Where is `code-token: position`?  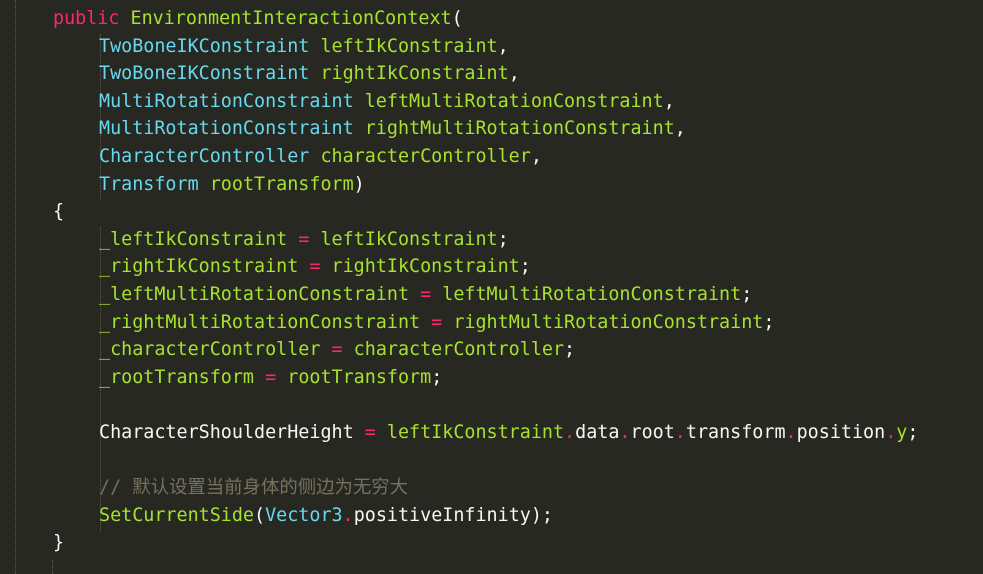 code-token: position is located at coordinates (841, 432).